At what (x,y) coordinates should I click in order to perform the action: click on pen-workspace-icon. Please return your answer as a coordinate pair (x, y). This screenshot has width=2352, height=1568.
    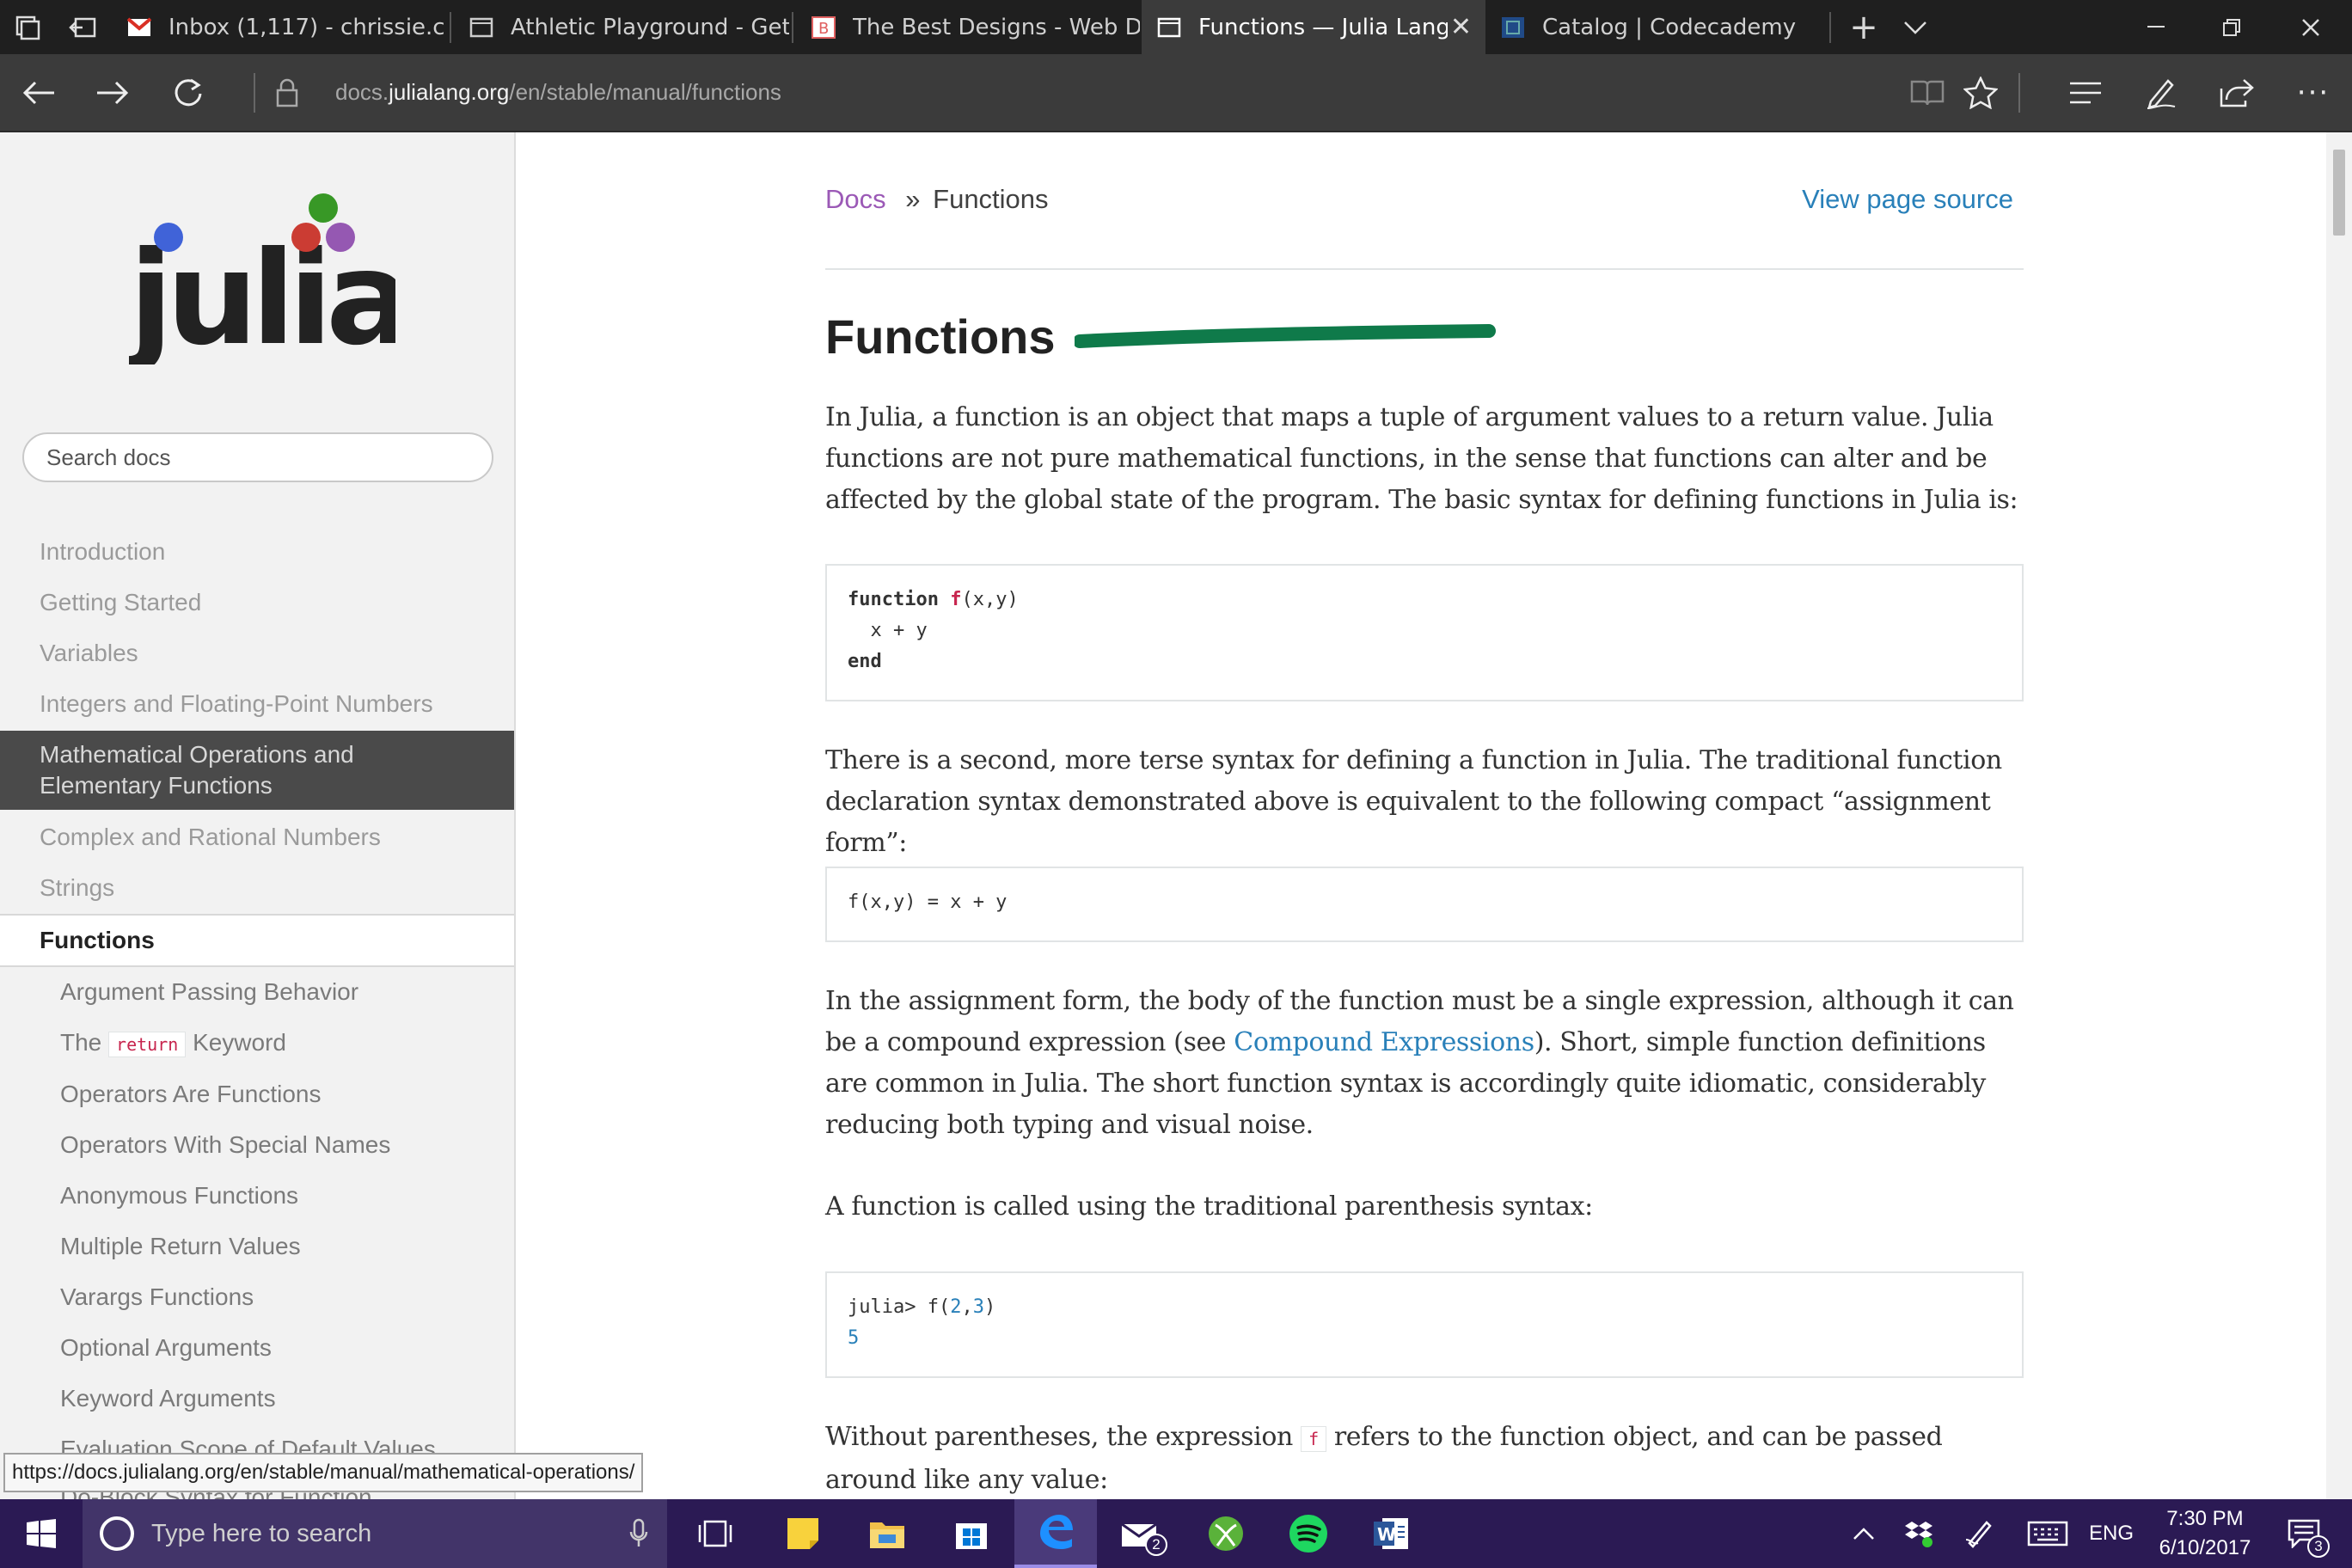
    Looking at the image, I should click on (1979, 1533).